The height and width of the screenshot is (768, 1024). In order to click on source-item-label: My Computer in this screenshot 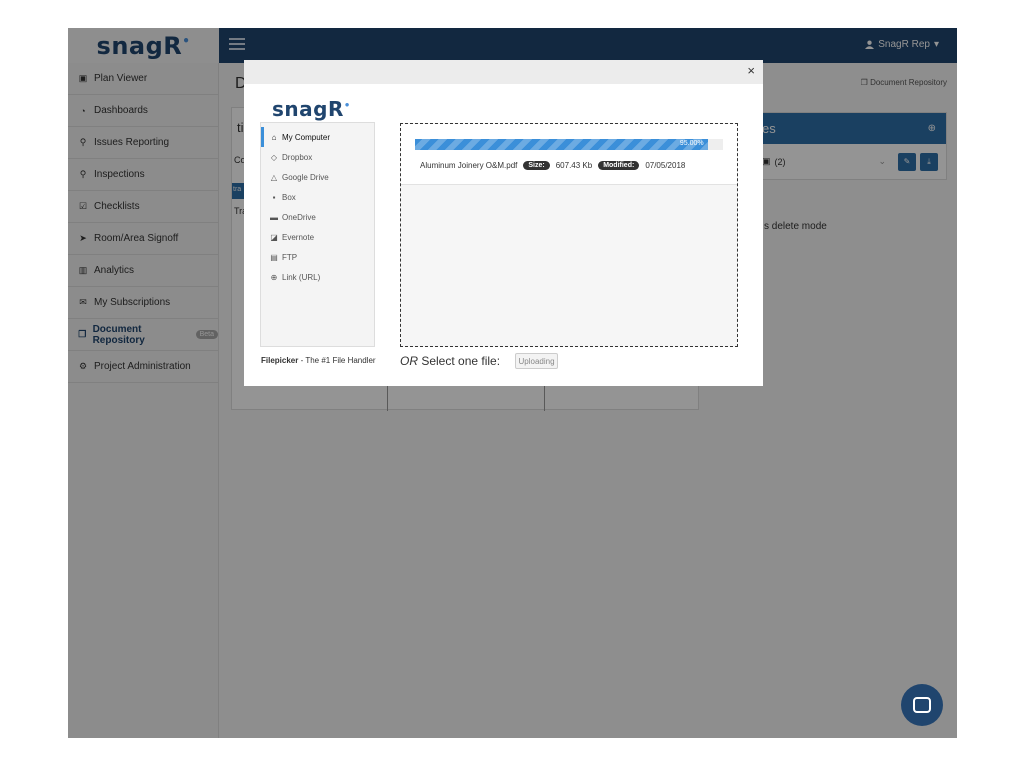, I will do `click(306, 137)`.